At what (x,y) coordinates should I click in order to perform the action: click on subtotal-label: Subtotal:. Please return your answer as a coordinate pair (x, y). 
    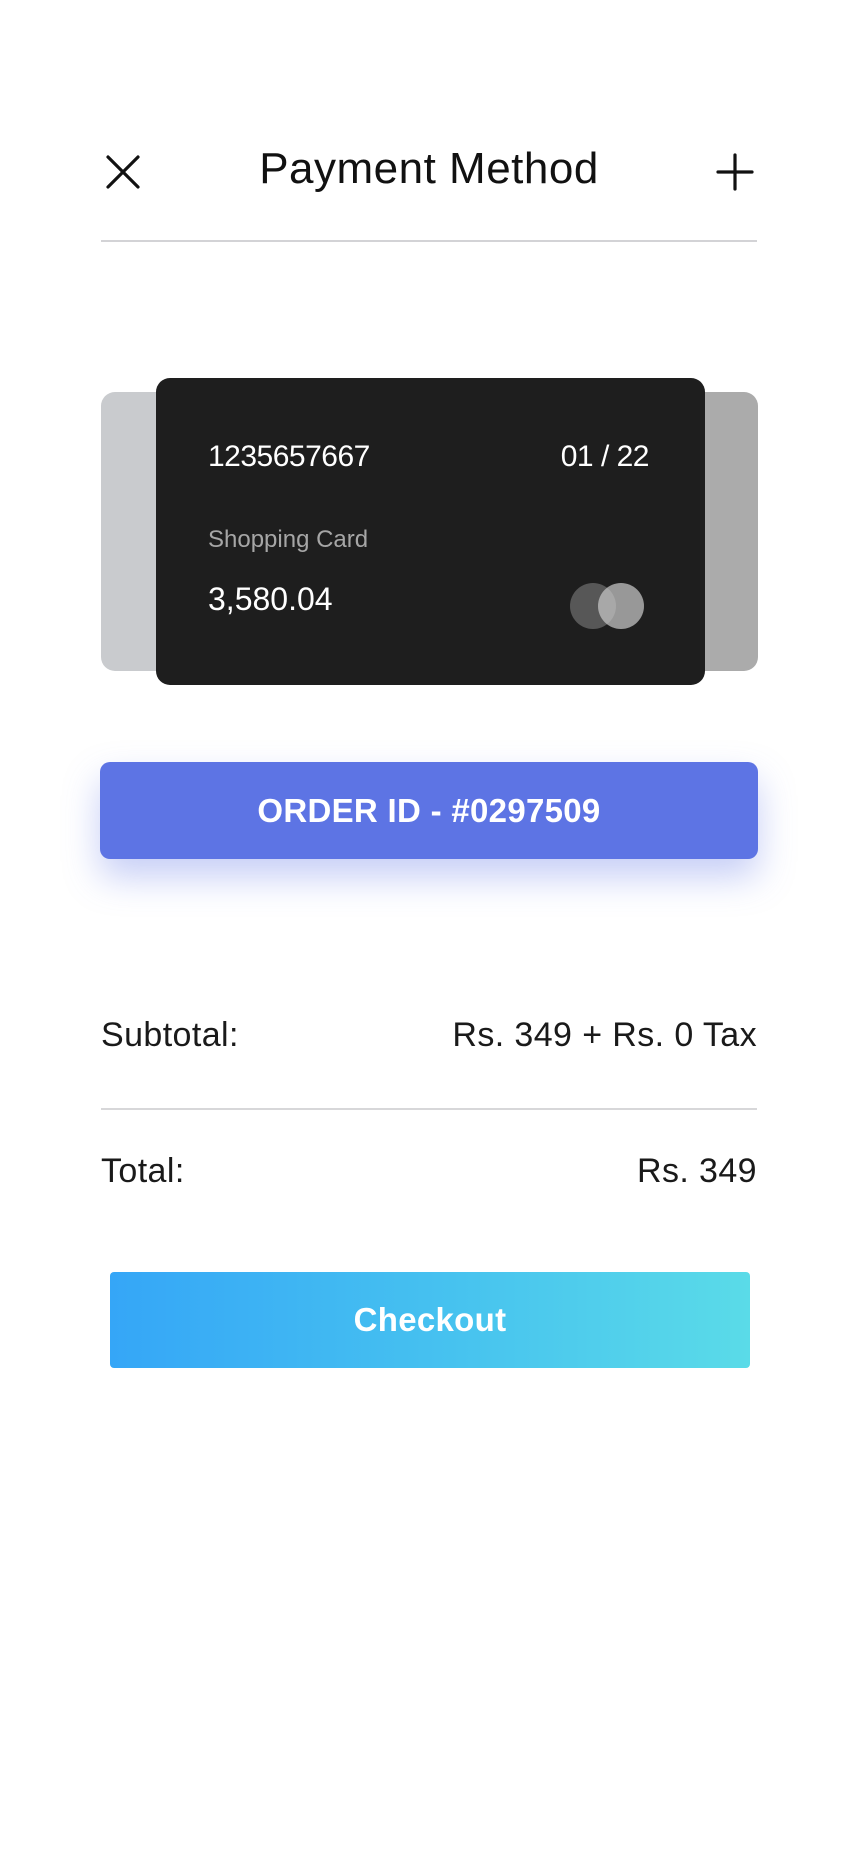
    Looking at the image, I should click on (170, 1035).